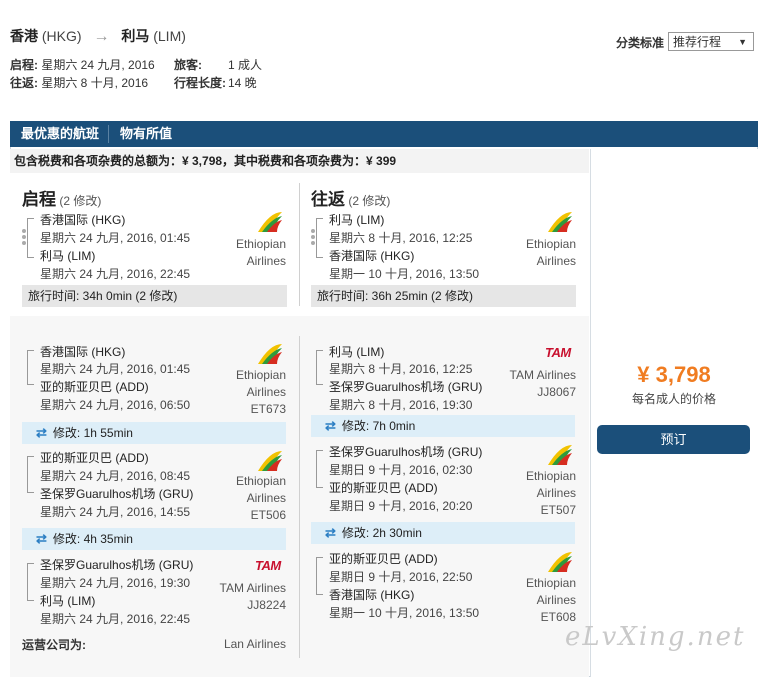  What do you see at coordinates (372, 256) in the screenshot?
I see `summary-return-to: 香港国际 (HKG)` at bounding box center [372, 256].